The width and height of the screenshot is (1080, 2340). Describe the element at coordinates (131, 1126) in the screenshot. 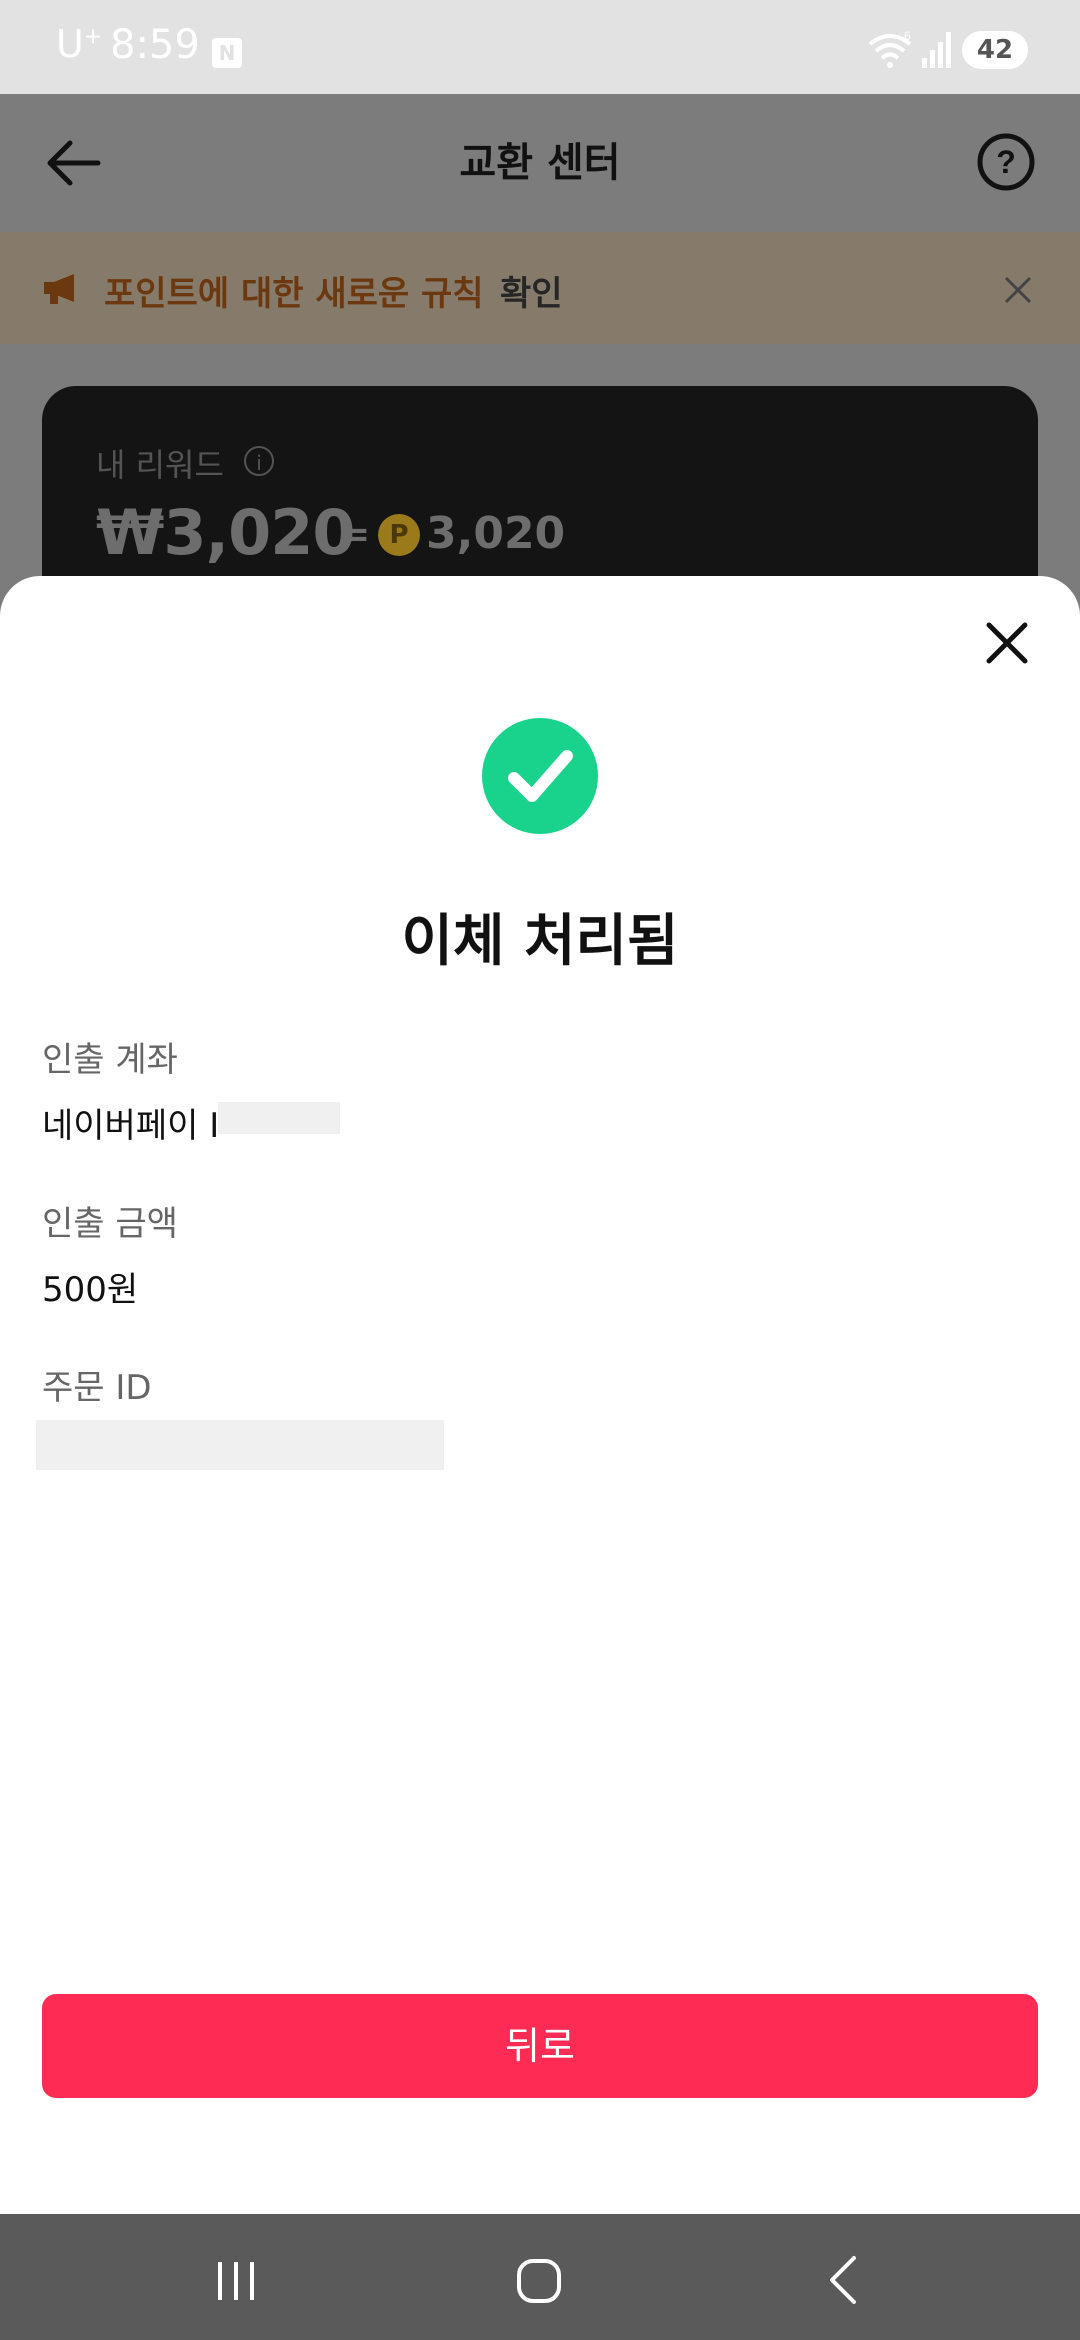

I see `withdraw-account-value: 네이버페이 I` at that location.